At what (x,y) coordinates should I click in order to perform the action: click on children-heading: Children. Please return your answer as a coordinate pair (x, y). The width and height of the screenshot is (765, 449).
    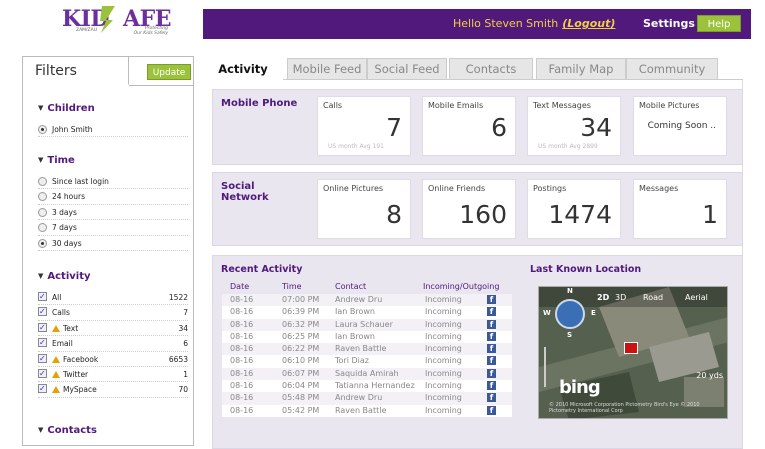
    Looking at the image, I should click on (113, 108).